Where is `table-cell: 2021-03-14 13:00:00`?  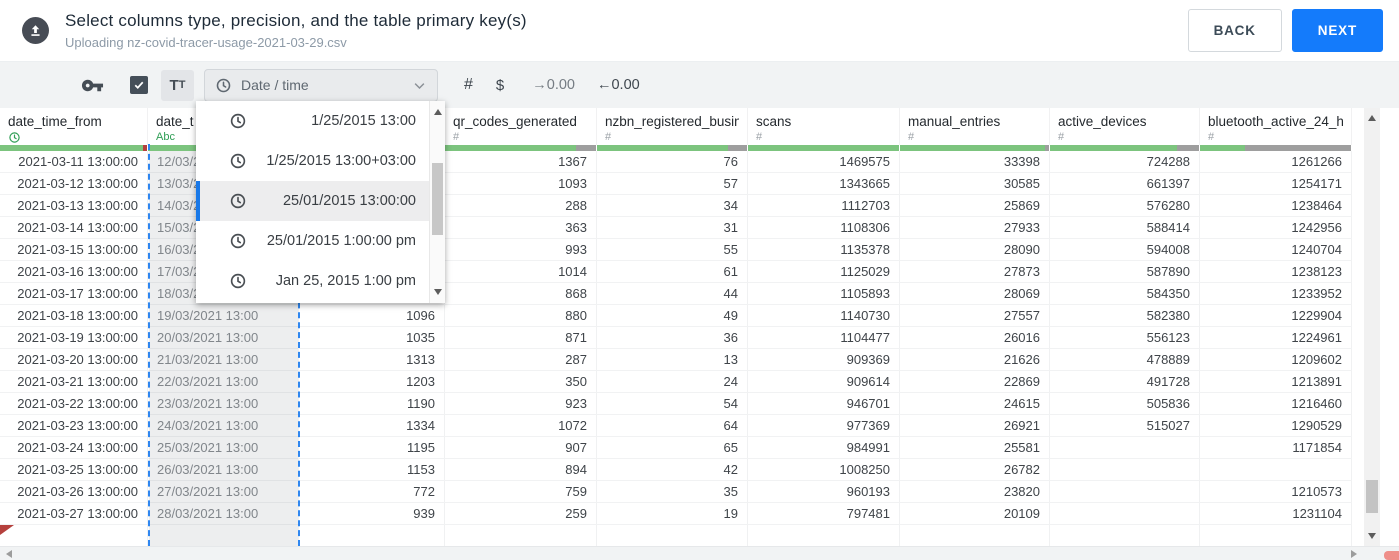 table-cell: 2021-03-14 13:00:00 is located at coordinates (74, 227).